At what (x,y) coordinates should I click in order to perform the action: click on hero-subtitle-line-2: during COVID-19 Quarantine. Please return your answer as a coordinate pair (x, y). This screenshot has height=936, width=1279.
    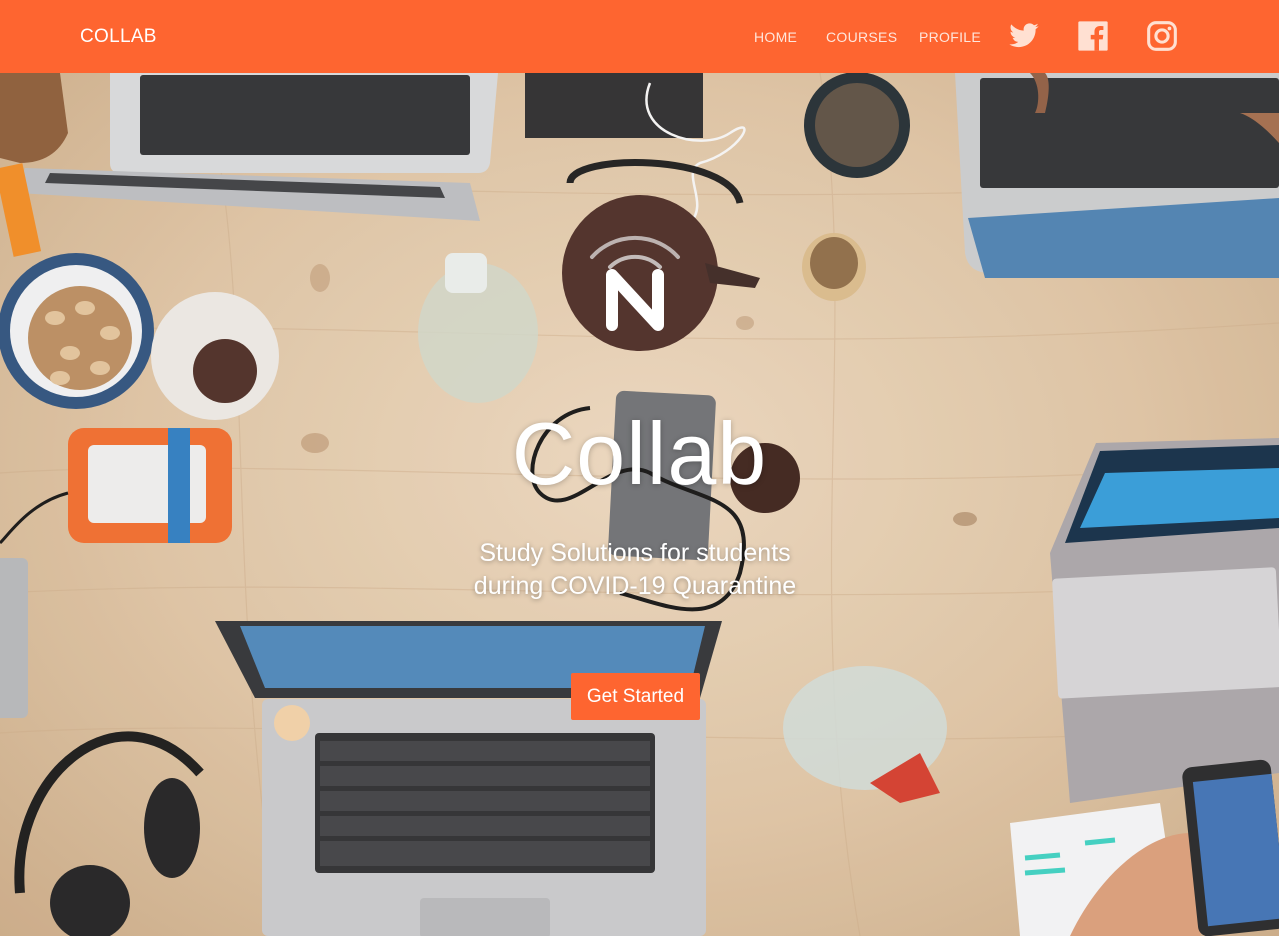
    Looking at the image, I should click on (635, 586).